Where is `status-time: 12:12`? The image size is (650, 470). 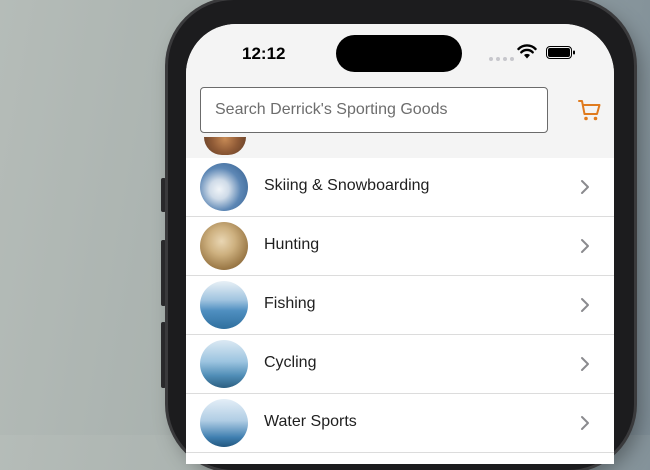 status-time: 12:12 is located at coordinates (264, 53).